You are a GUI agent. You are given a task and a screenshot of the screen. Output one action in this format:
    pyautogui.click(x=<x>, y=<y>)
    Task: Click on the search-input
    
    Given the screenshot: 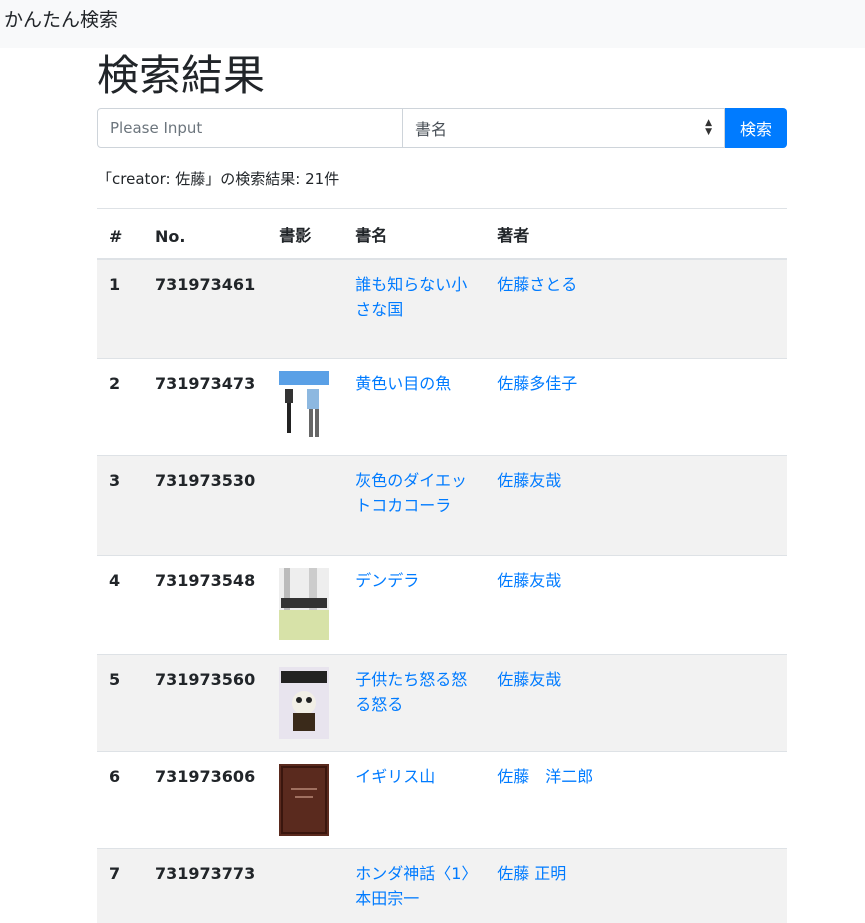 What is the action you would take?
    pyautogui.click(x=250, y=128)
    